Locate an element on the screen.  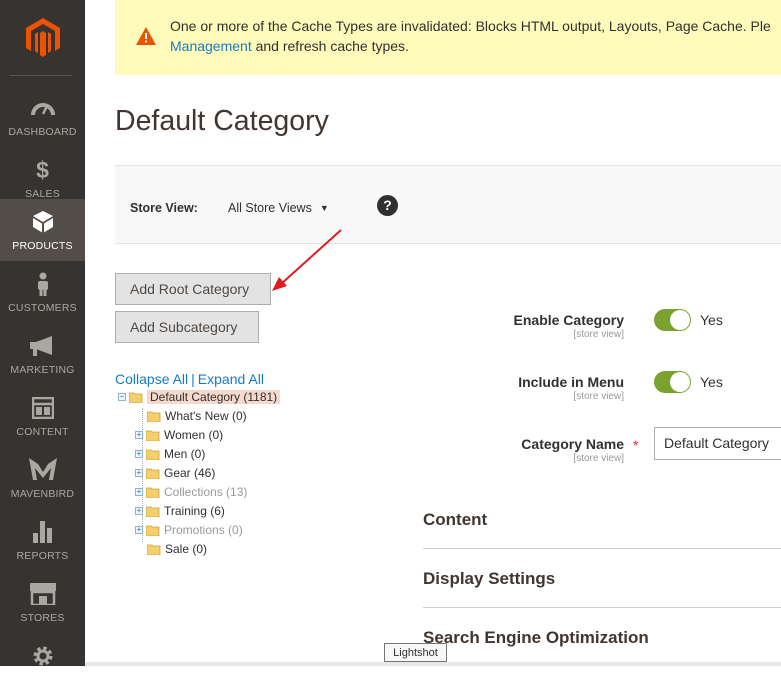
store-icon is located at coordinates (42, 594).